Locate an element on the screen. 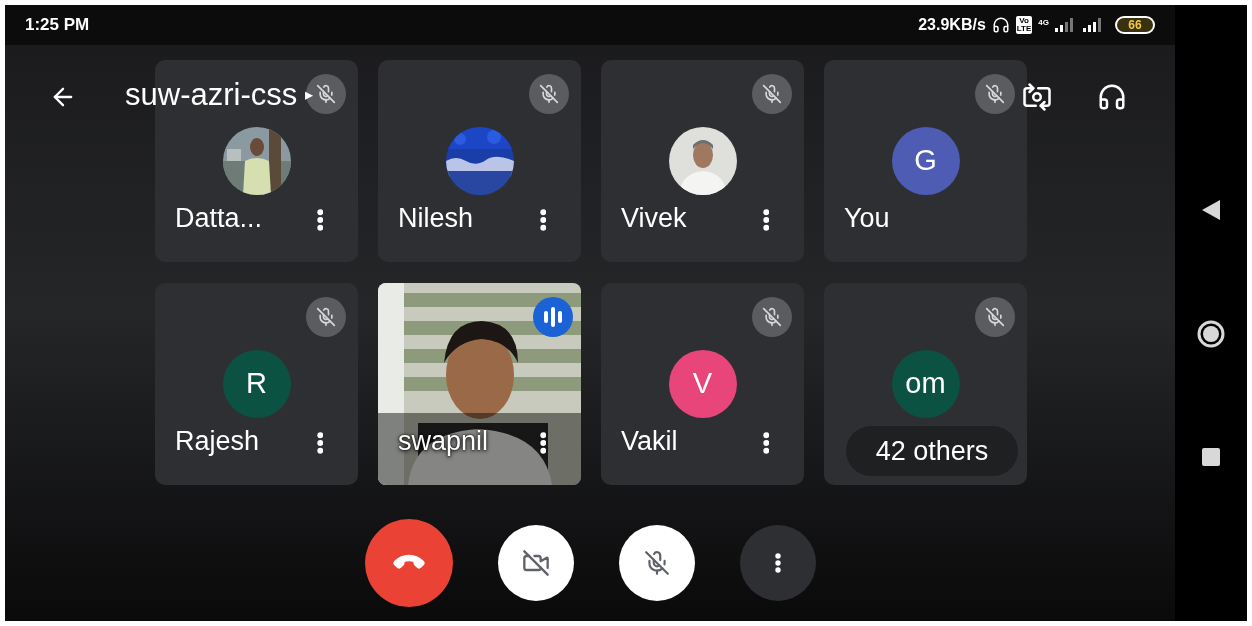  participant-name: Vivek is located at coordinates (654, 218).